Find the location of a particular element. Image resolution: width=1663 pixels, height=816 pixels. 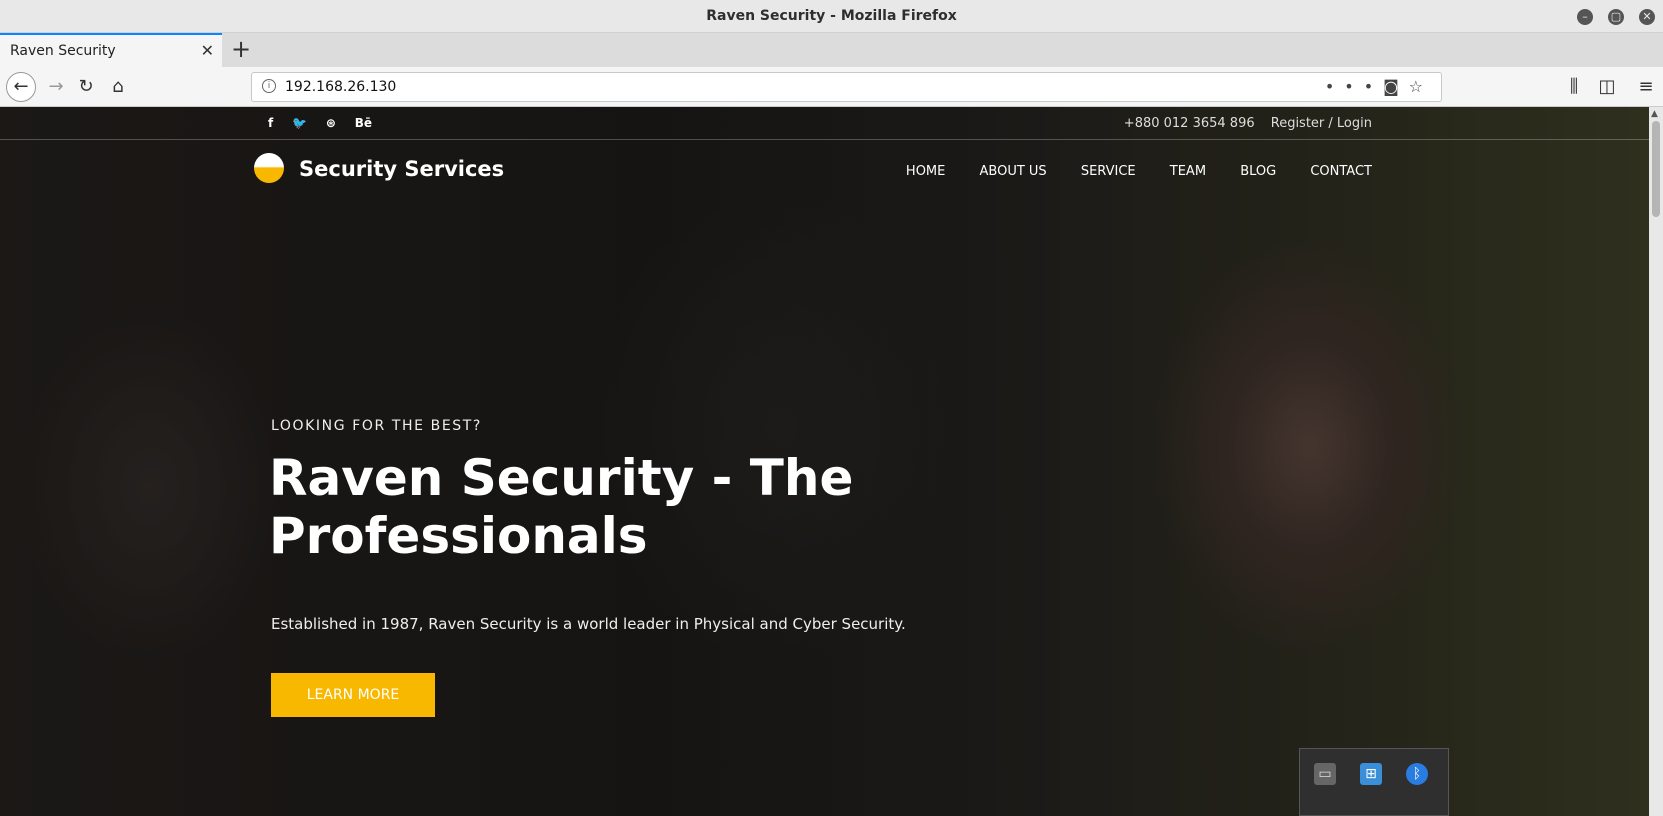

dribbble-icon: ⊛ is located at coordinates (331, 123).